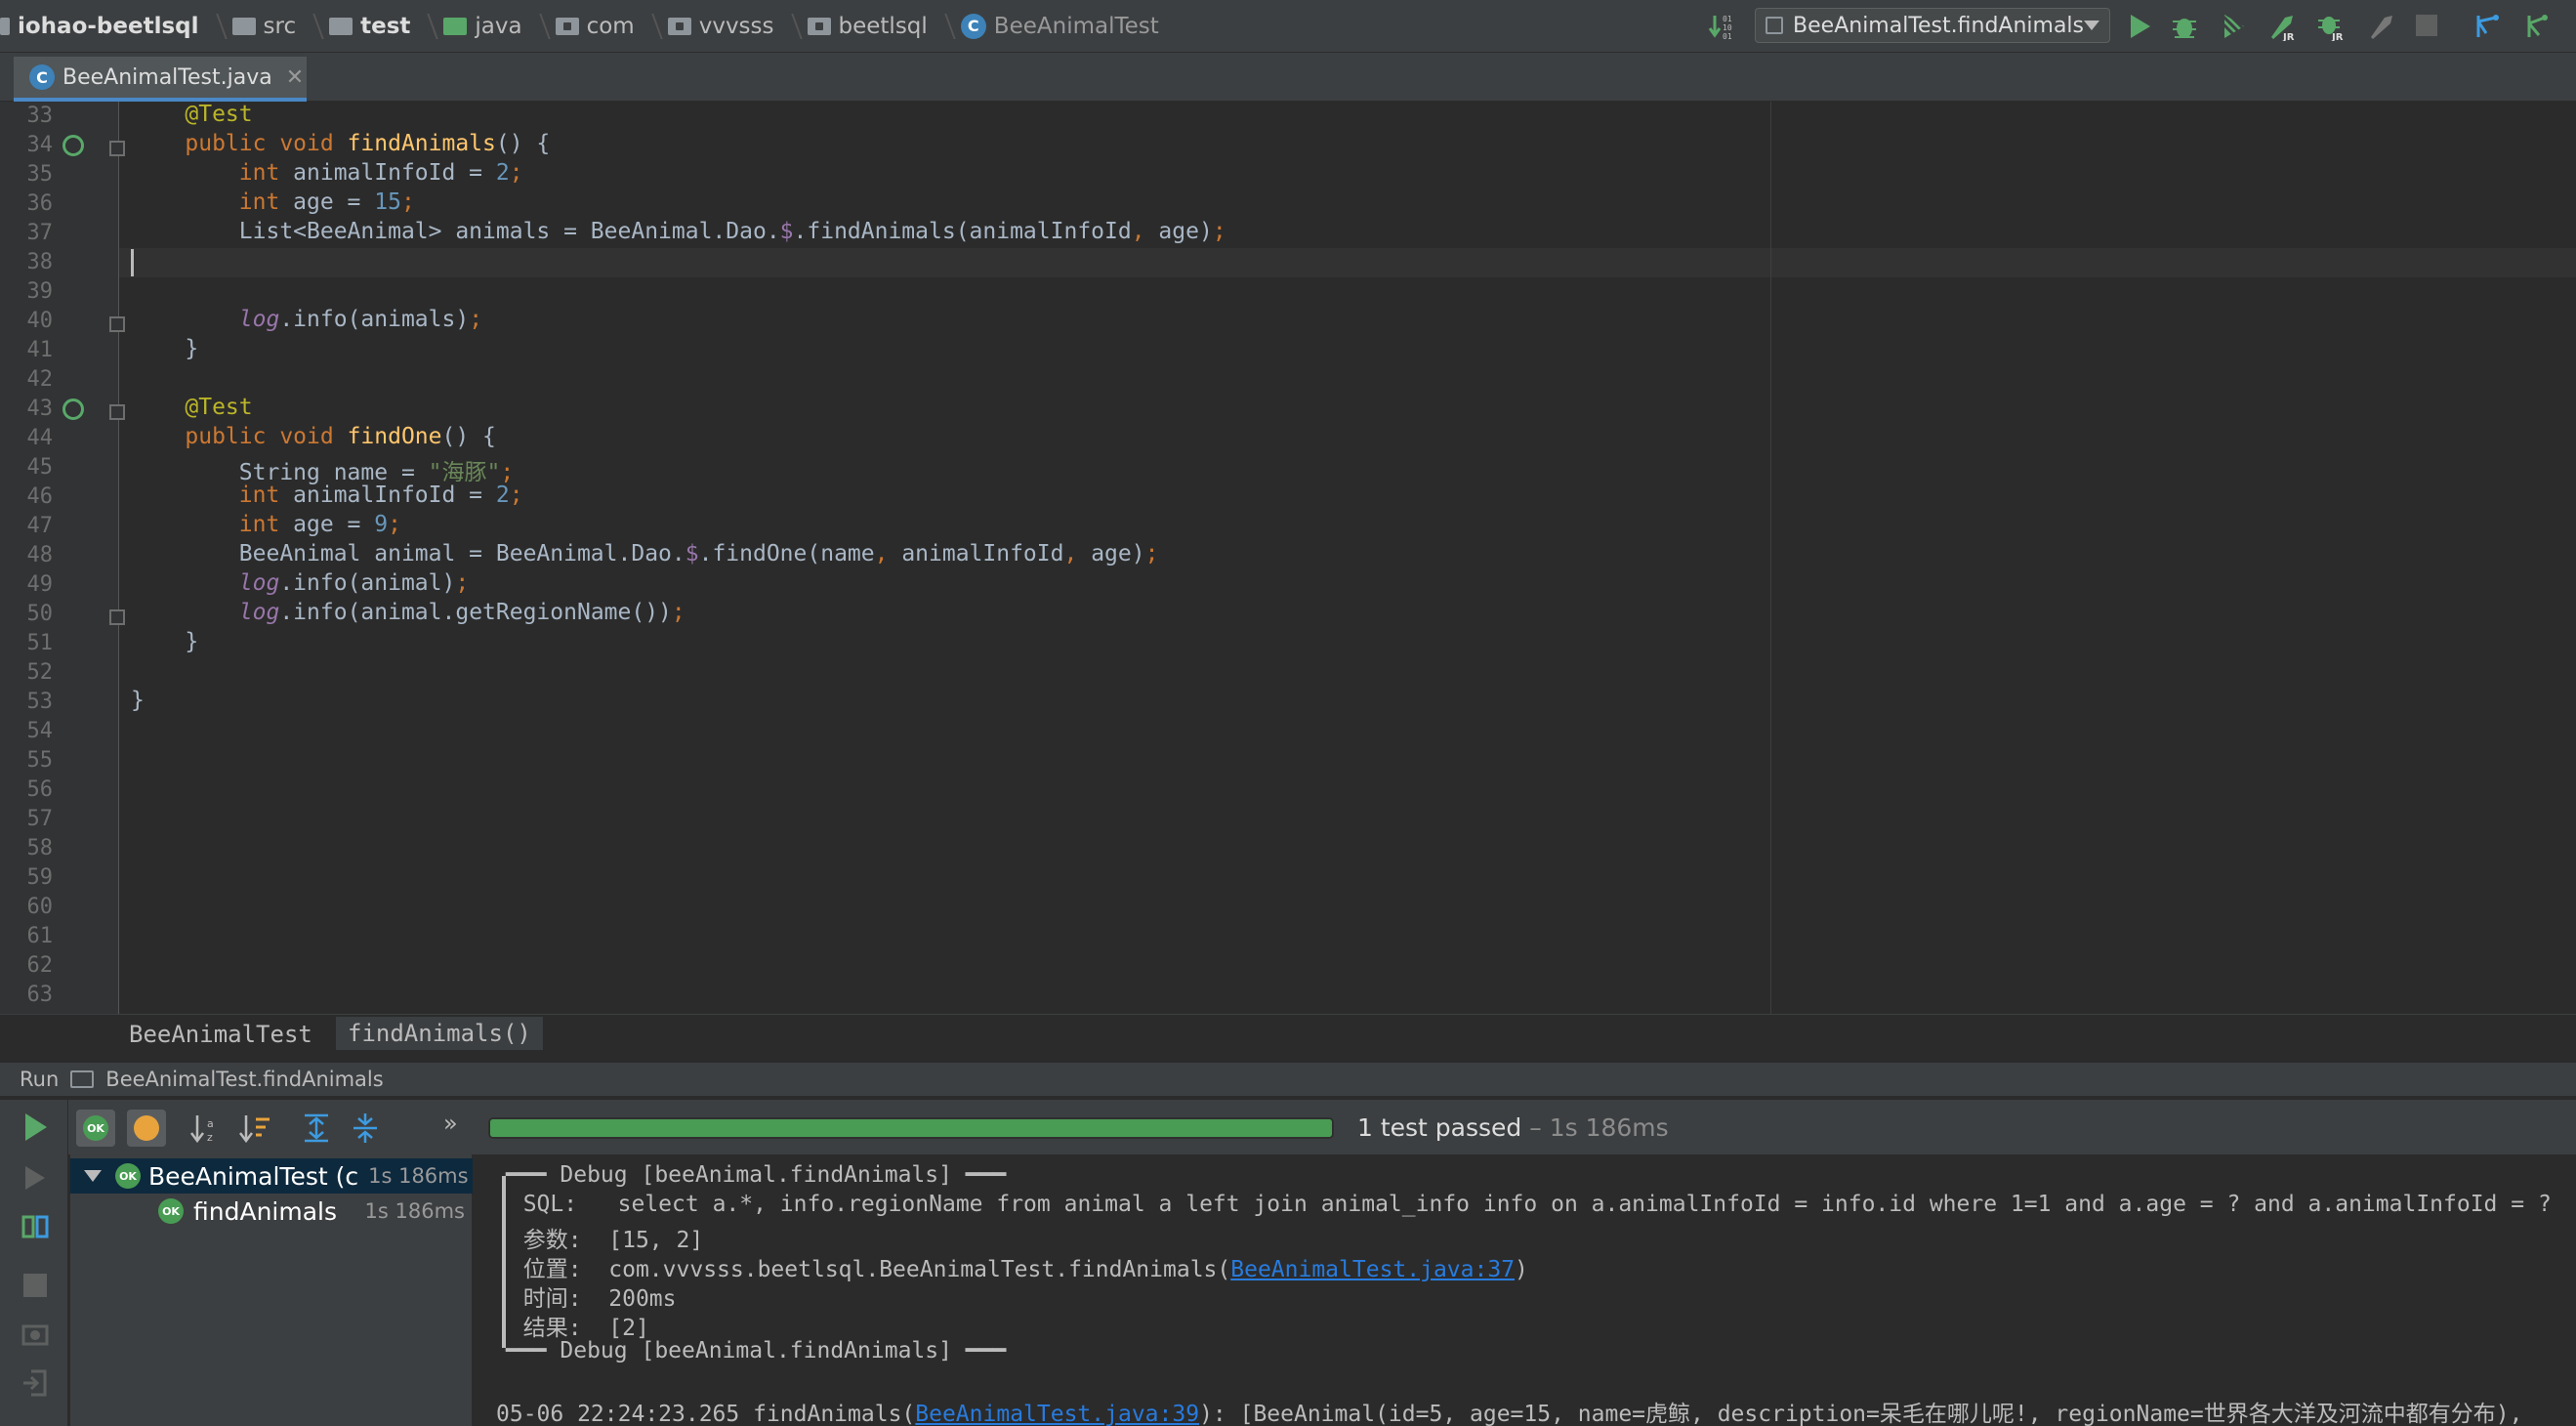 This screenshot has height=1426, width=2576. What do you see at coordinates (277, 1176) in the screenshot?
I see `tree-node-class: OK BeeAnimalTest (c 1s 186ms` at bounding box center [277, 1176].